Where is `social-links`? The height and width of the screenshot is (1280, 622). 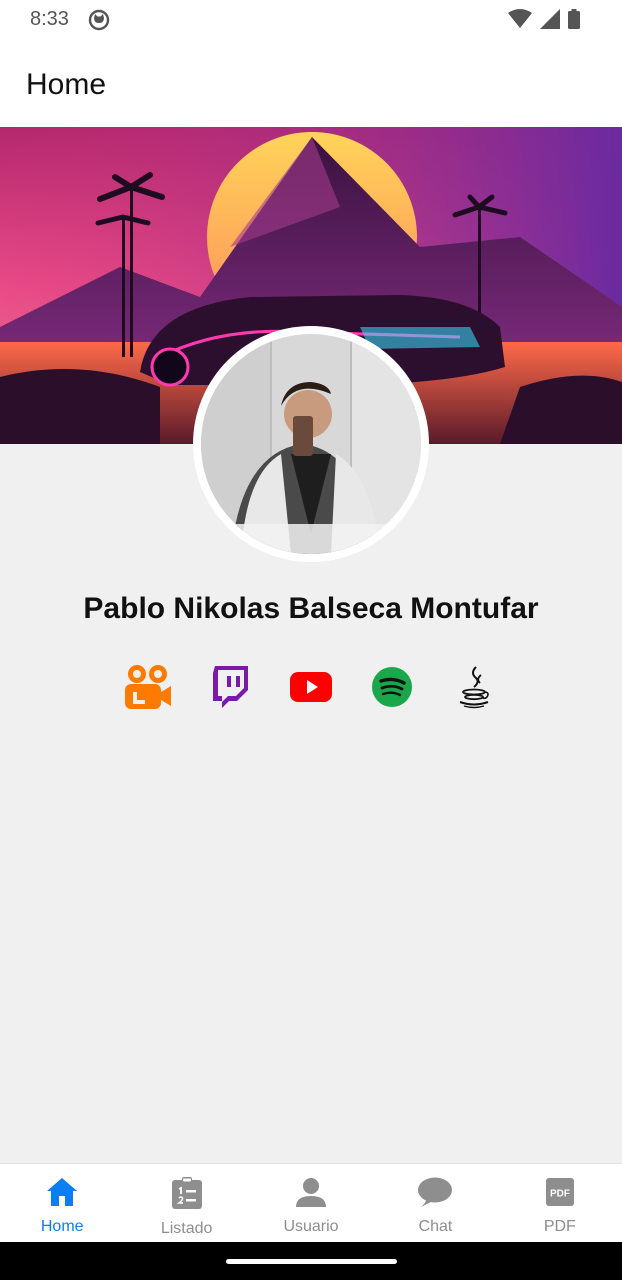 social-links is located at coordinates (311, 687).